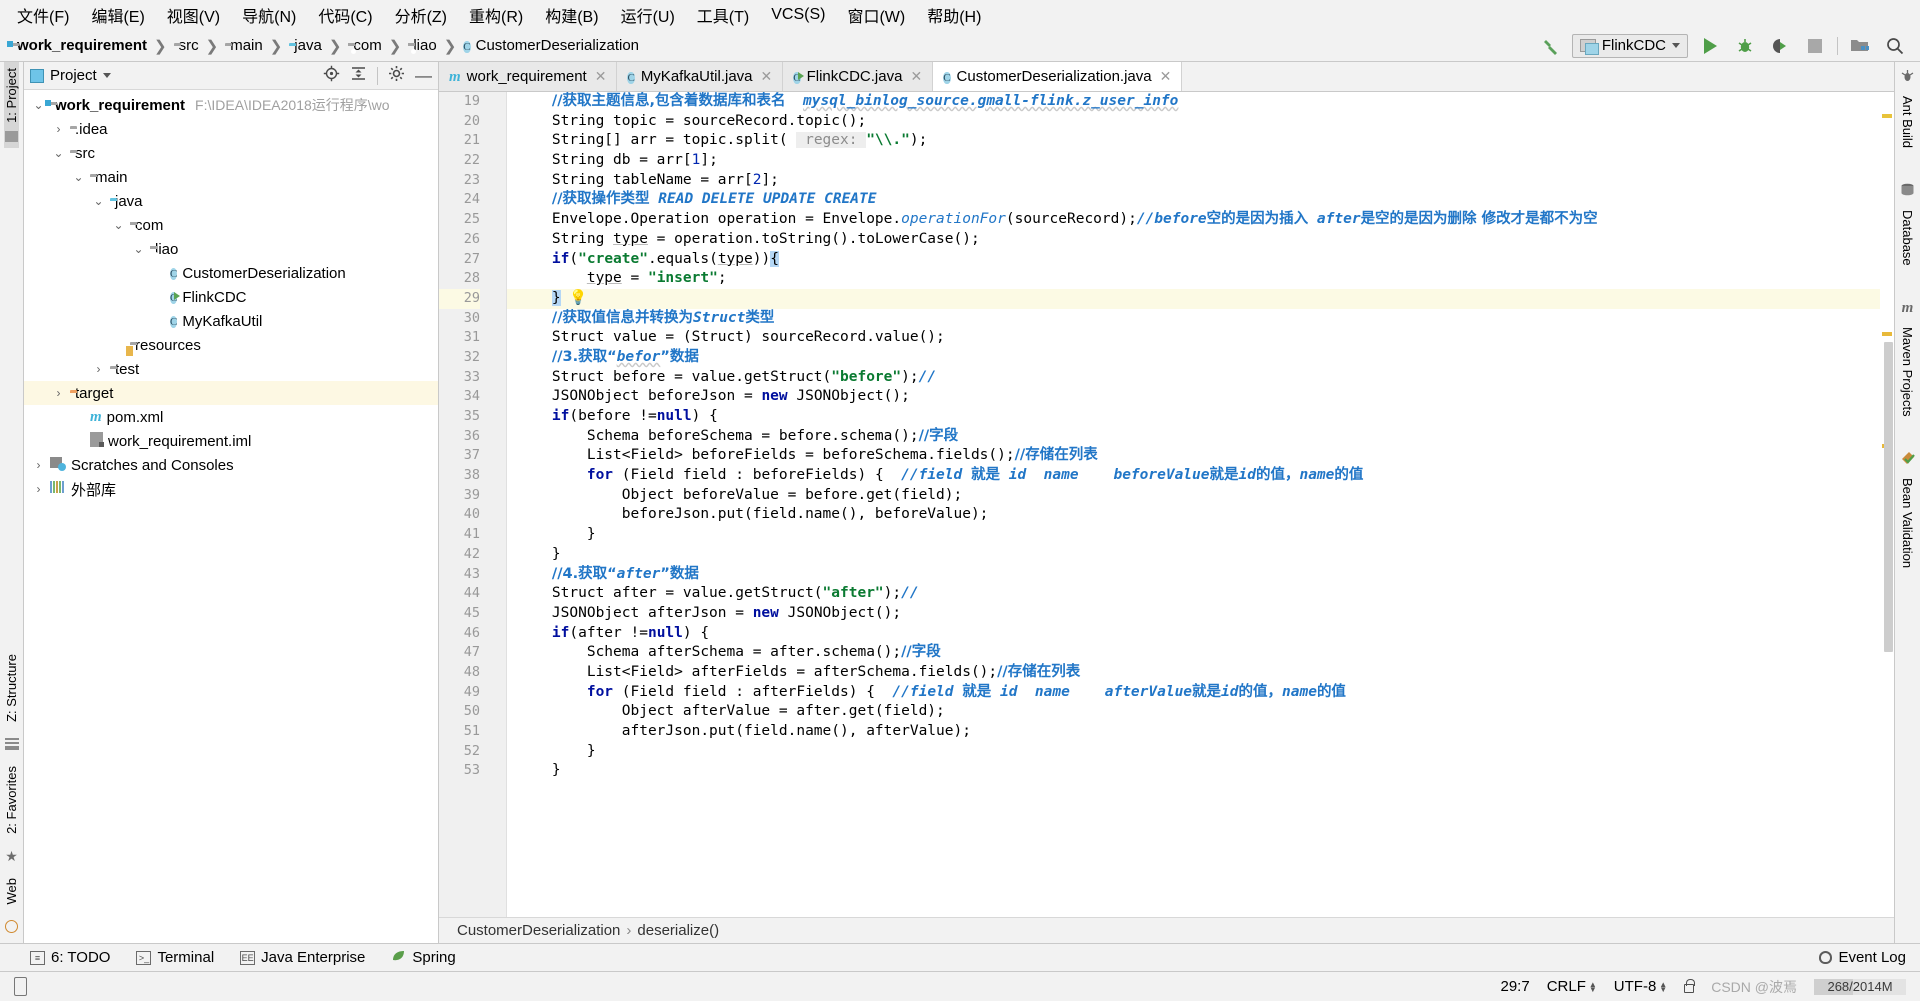 Image resolution: width=1920 pixels, height=1001 pixels. What do you see at coordinates (269, 15) in the screenshot?
I see `menu-item-3: 导航(N)` at bounding box center [269, 15].